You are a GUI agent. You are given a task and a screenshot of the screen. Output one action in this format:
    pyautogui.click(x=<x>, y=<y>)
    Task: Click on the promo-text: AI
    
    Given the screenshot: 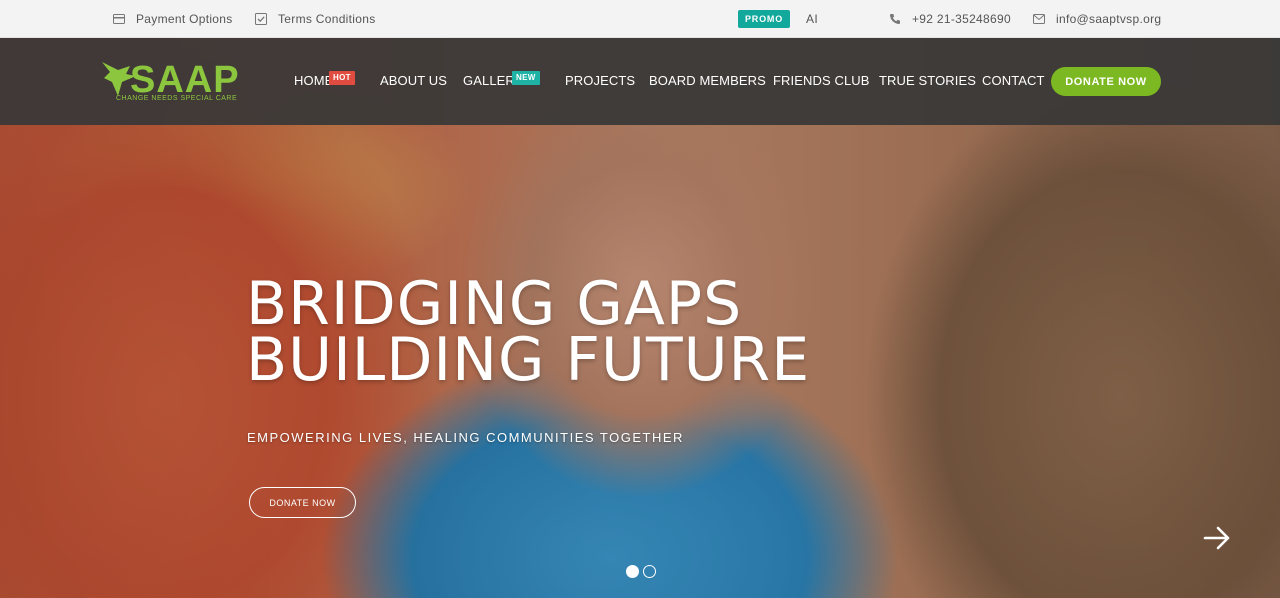 What is the action you would take?
    pyautogui.click(x=812, y=19)
    